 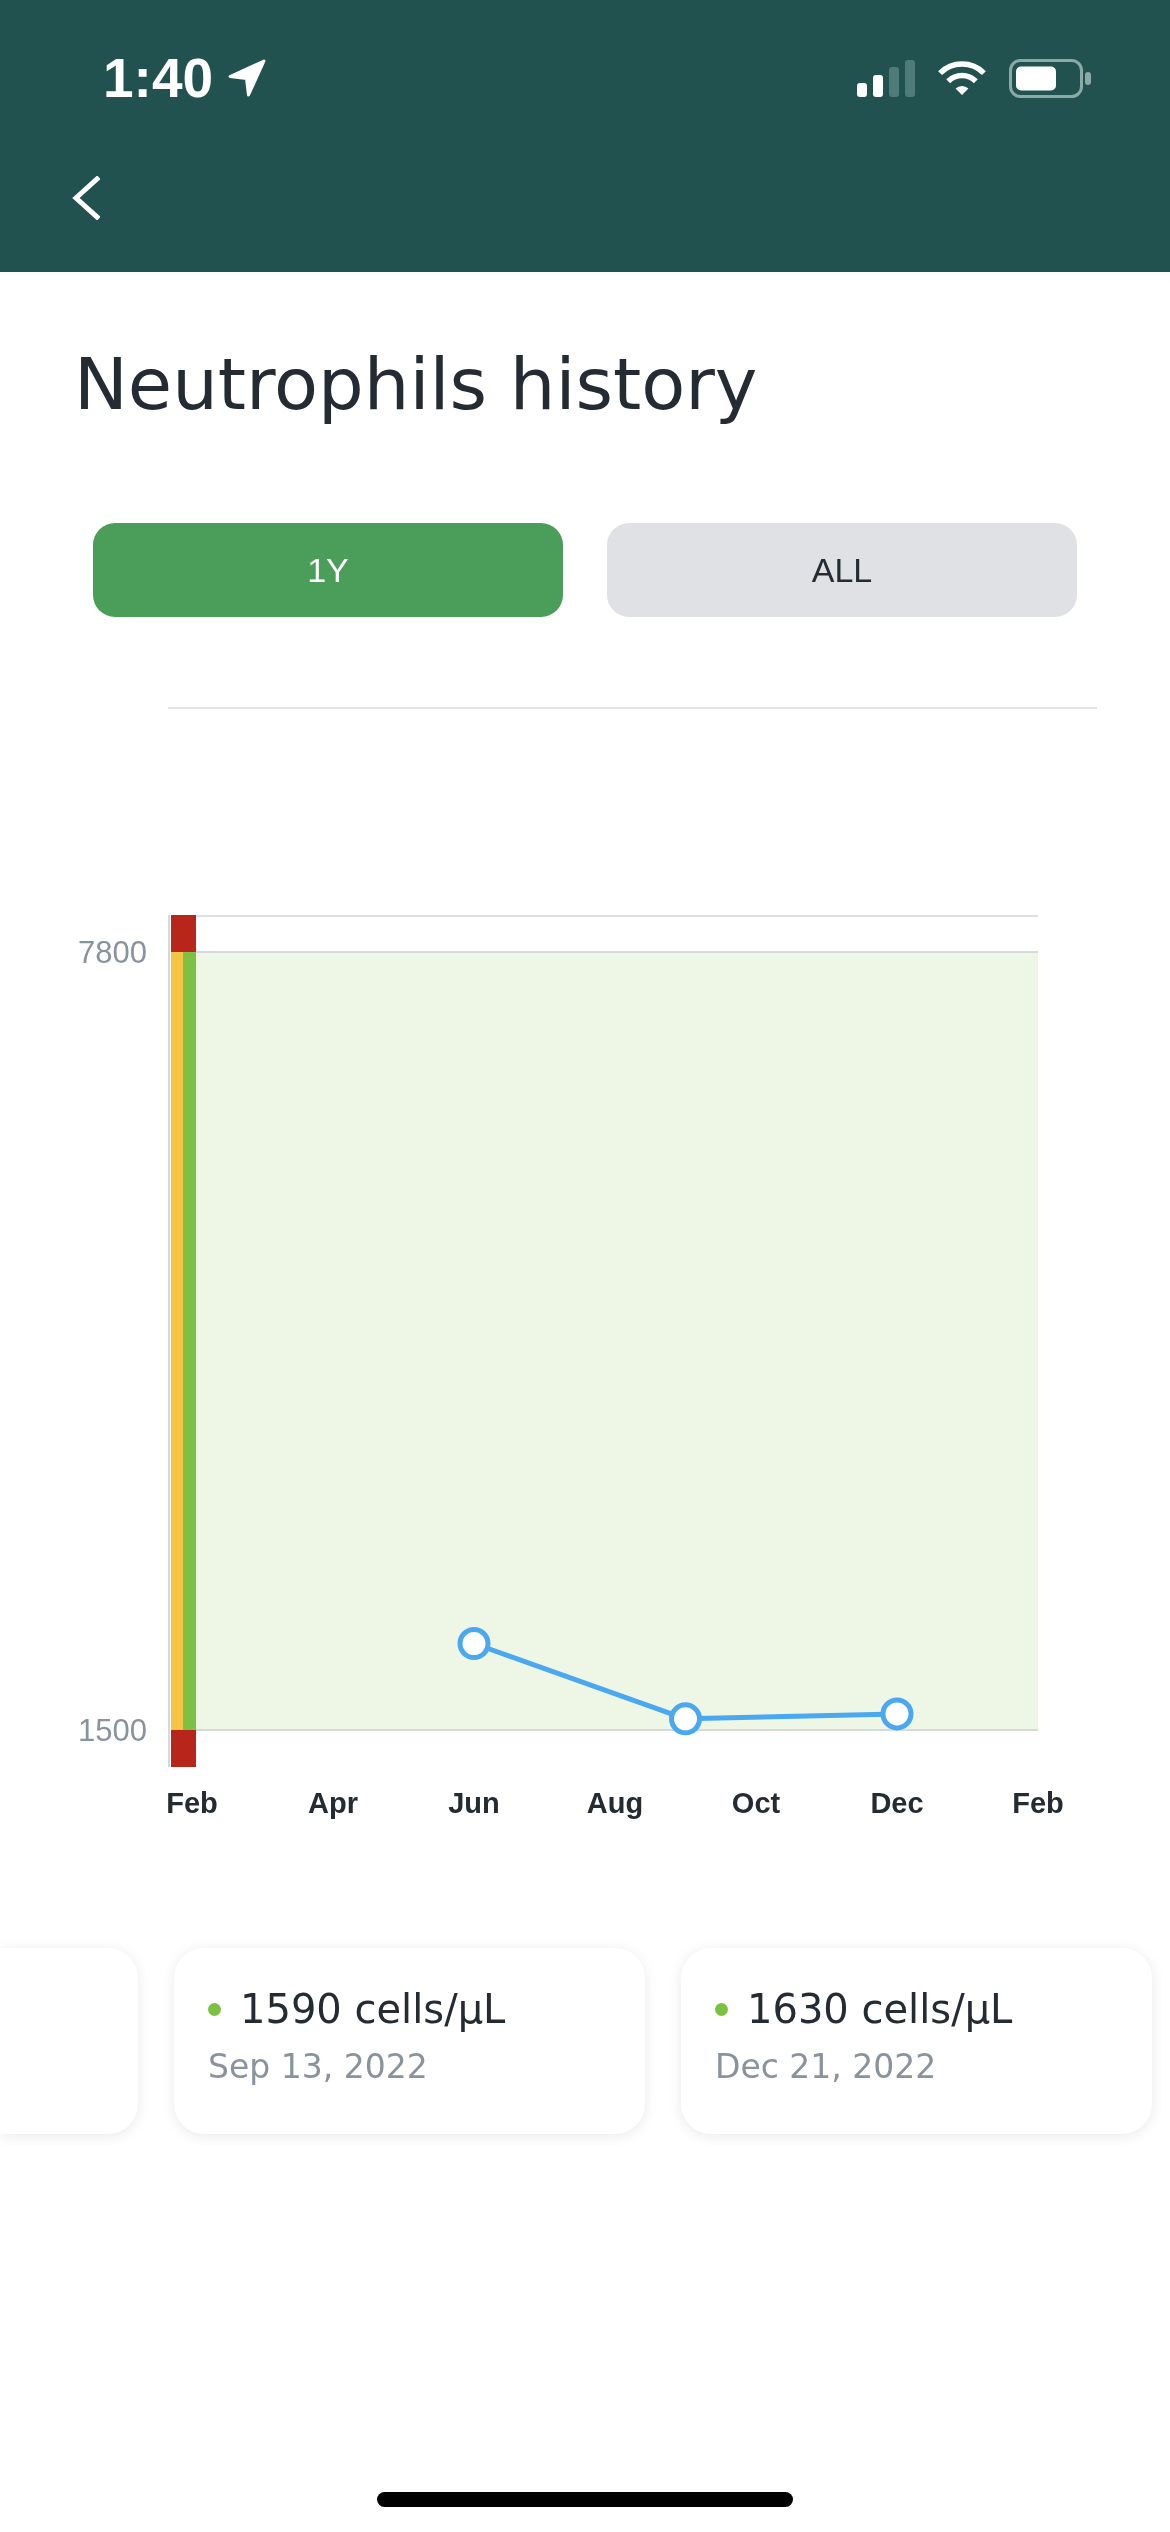 What do you see at coordinates (416, 384) in the screenshot?
I see `page-title: Neutrophils history` at bounding box center [416, 384].